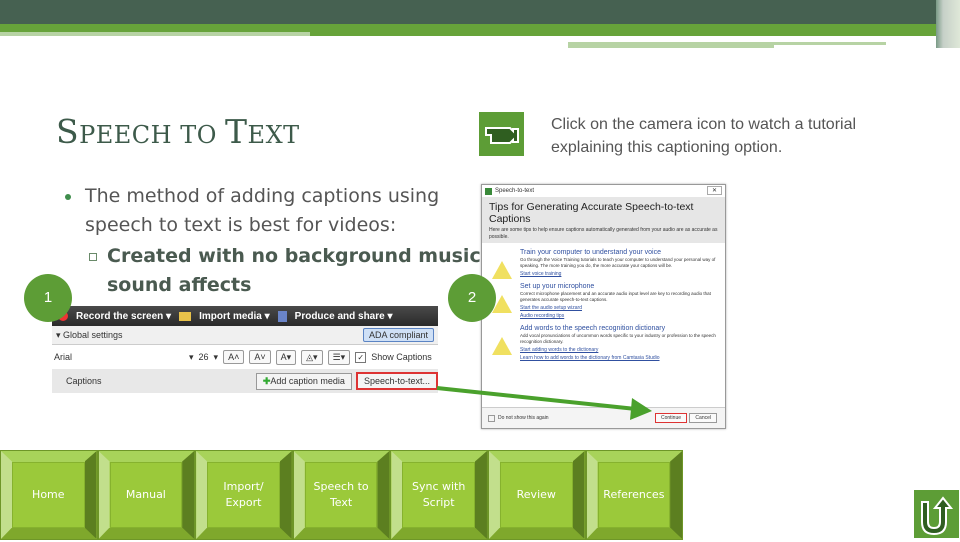  What do you see at coordinates (123, 316) in the screenshot?
I see `record-screen-button: Record the screen ▾` at bounding box center [123, 316].